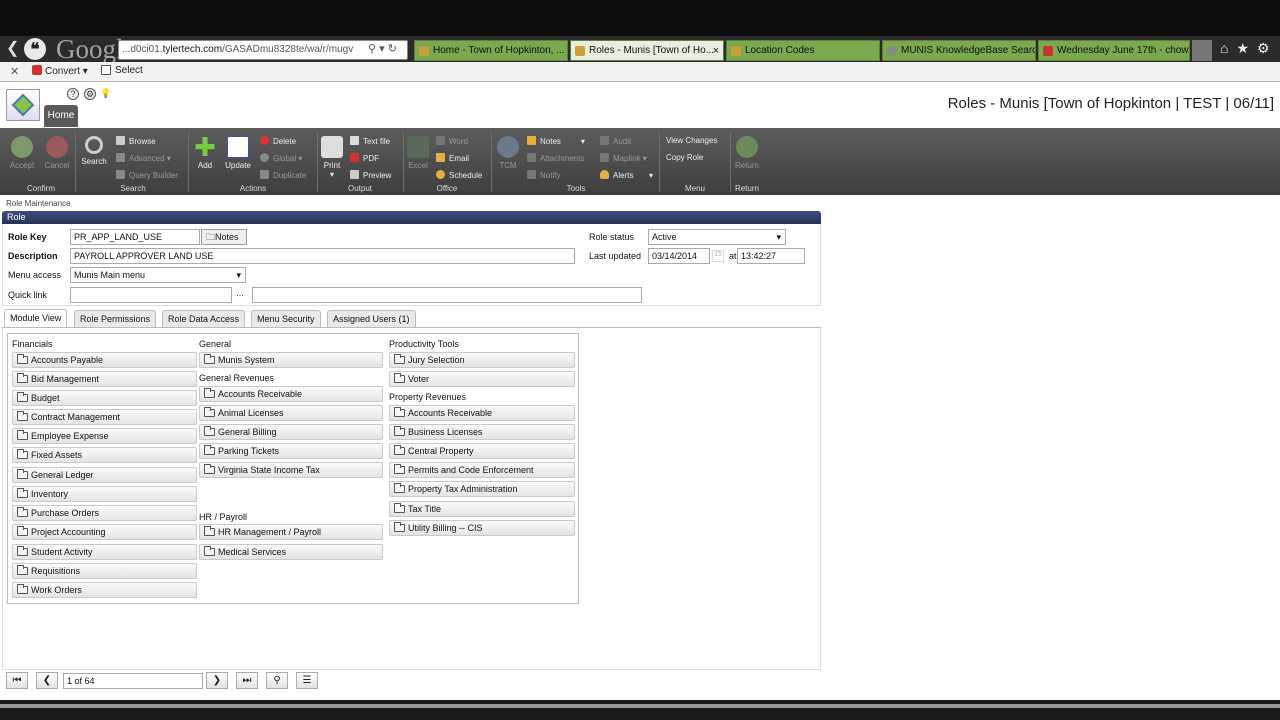 Image resolution: width=1280 pixels, height=720 pixels. What do you see at coordinates (278, 141) in the screenshot?
I see `delete-button: Delete` at bounding box center [278, 141].